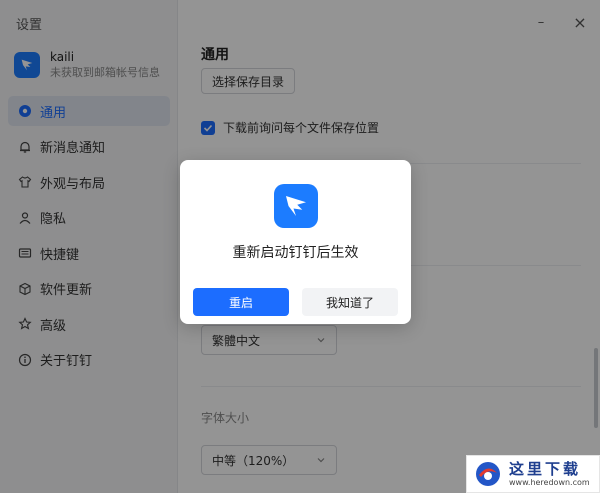 Image resolution: width=600 pixels, height=493 pixels. I want to click on watermark-text: 这里下载, so click(545, 469).